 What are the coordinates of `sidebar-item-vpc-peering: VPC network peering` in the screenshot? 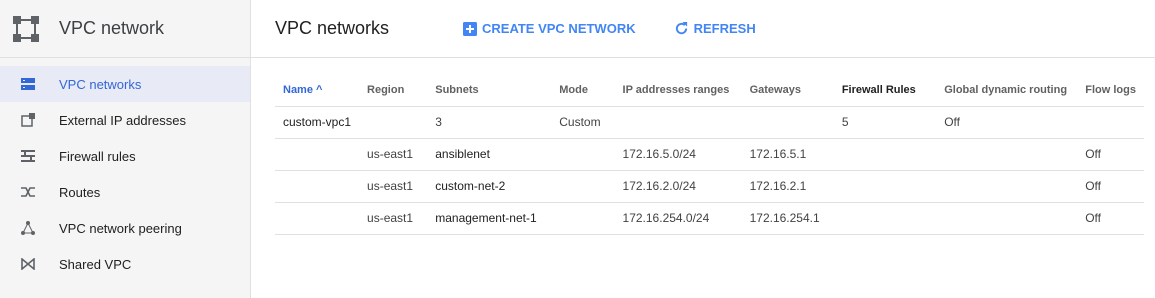 It's located at (125, 228).